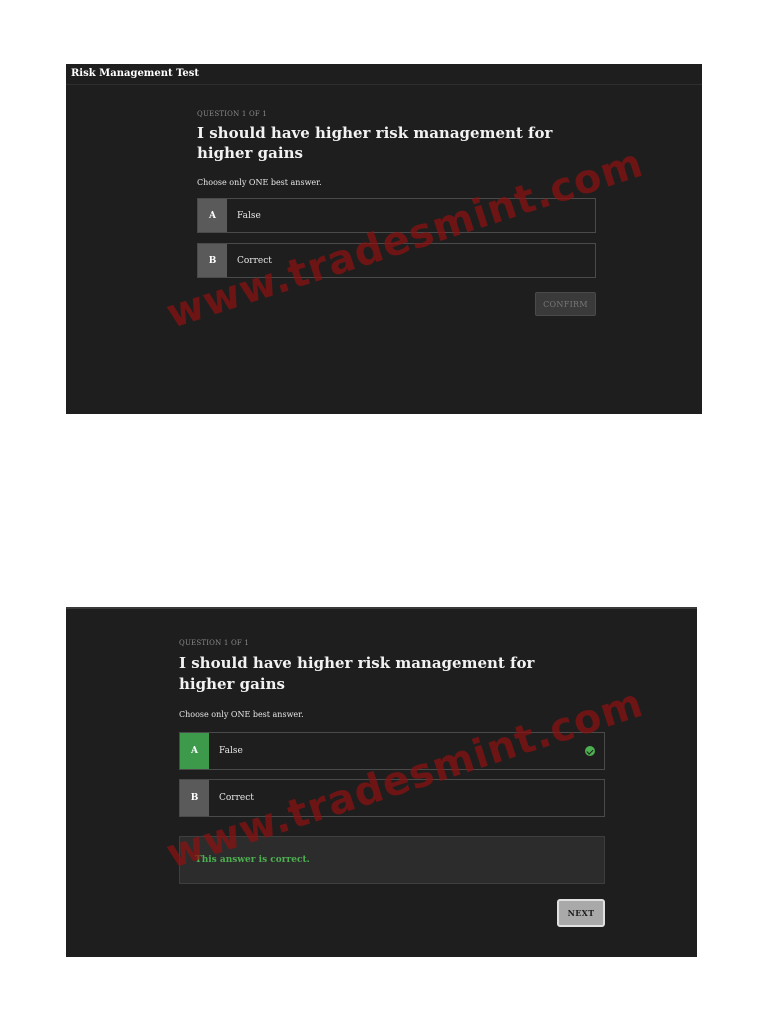  Describe the element at coordinates (392, 860) in the screenshot. I see `feedback-message: This answer is correct.` at that location.